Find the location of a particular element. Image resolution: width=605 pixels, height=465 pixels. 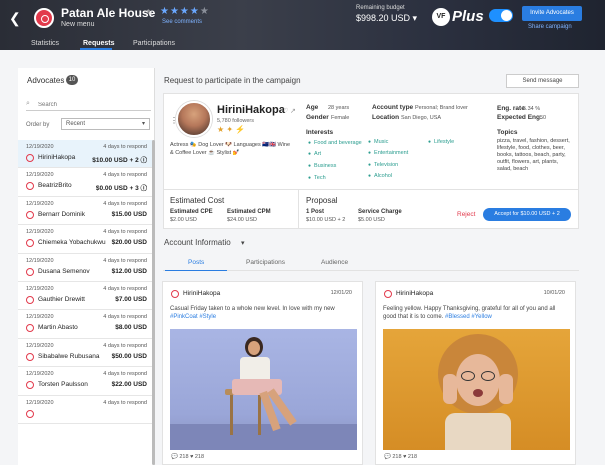

hand is located at coordinates (450, 389).